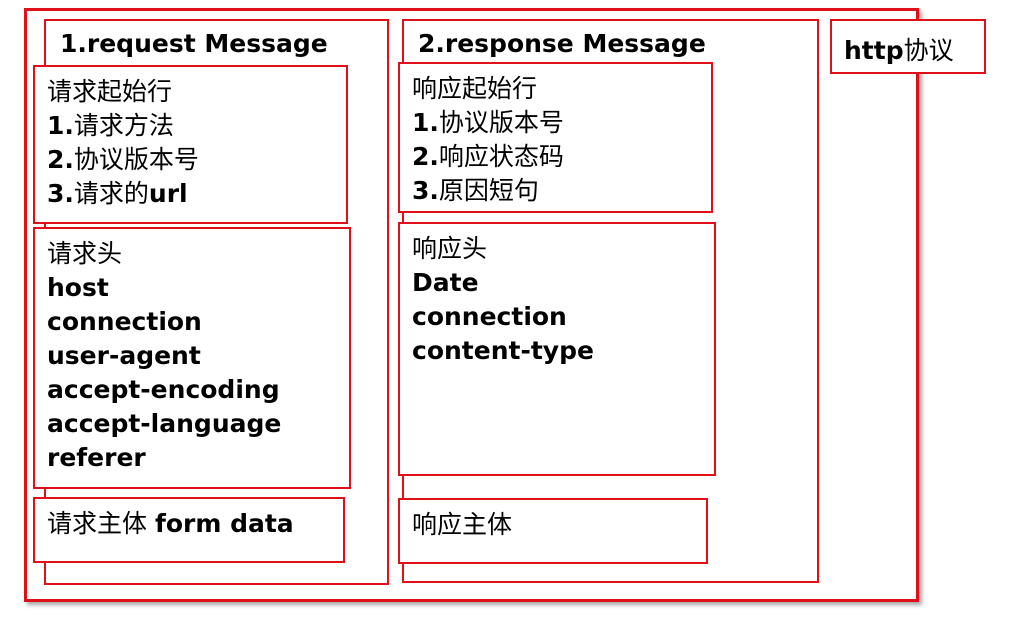 The width and height of the screenshot is (1024, 619). Describe the element at coordinates (899, 50) in the screenshot. I see `http-protocol-label: http协议` at that location.